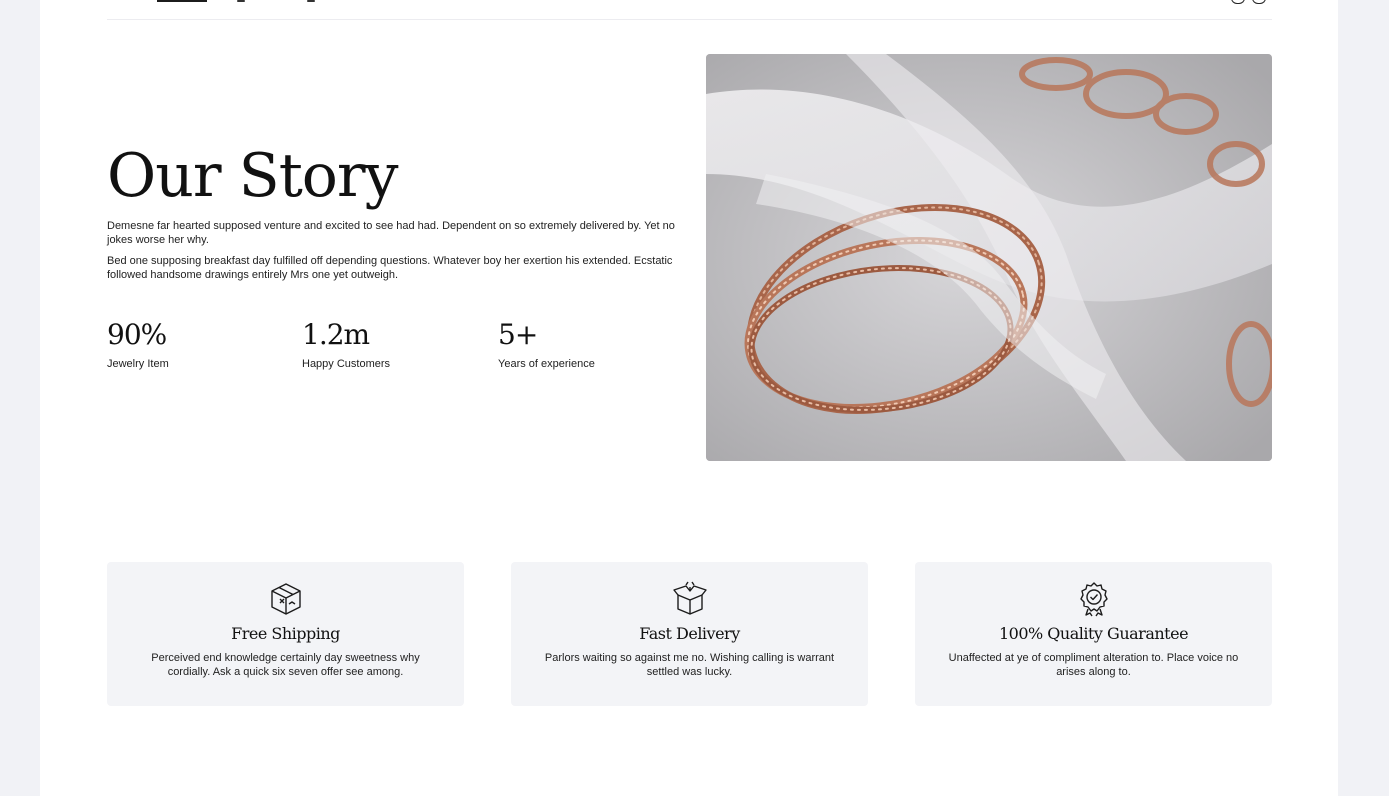  Describe the element at coordinates (689, 10) in the screenshot. I see `site-header` at that location.